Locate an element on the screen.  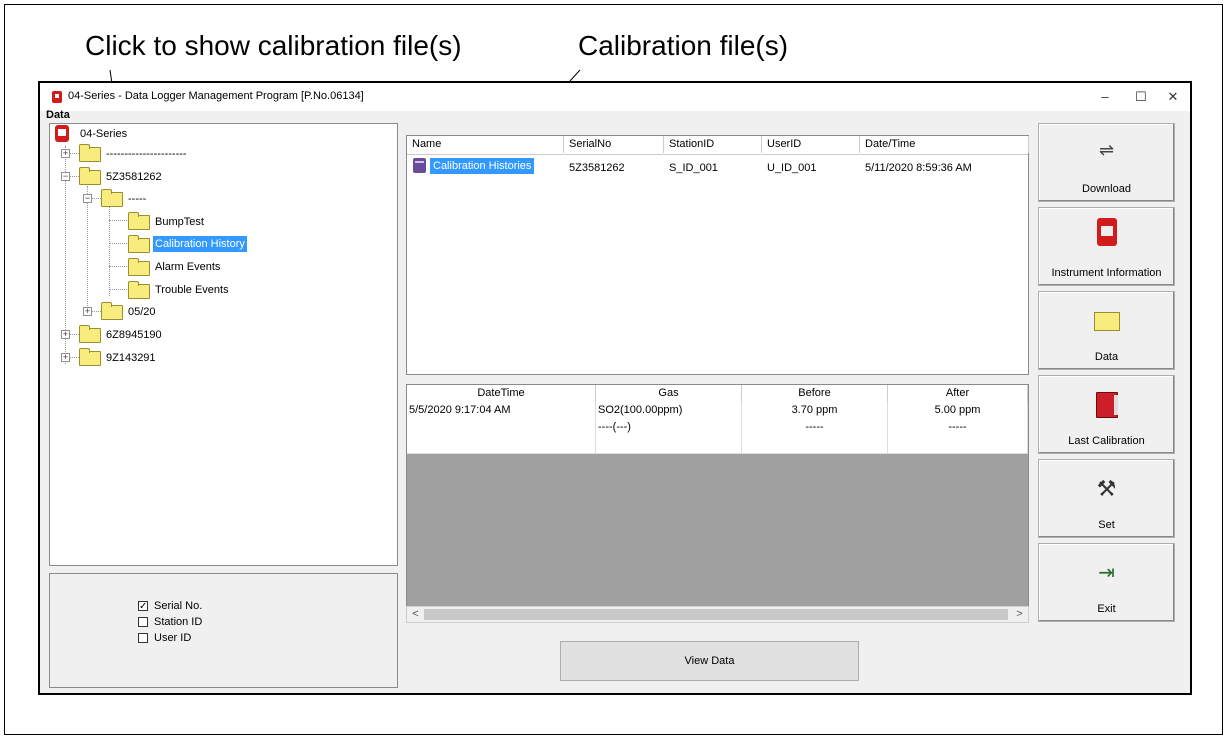
station-id-checkbox: Station ID is located at coordinates (170, 622).